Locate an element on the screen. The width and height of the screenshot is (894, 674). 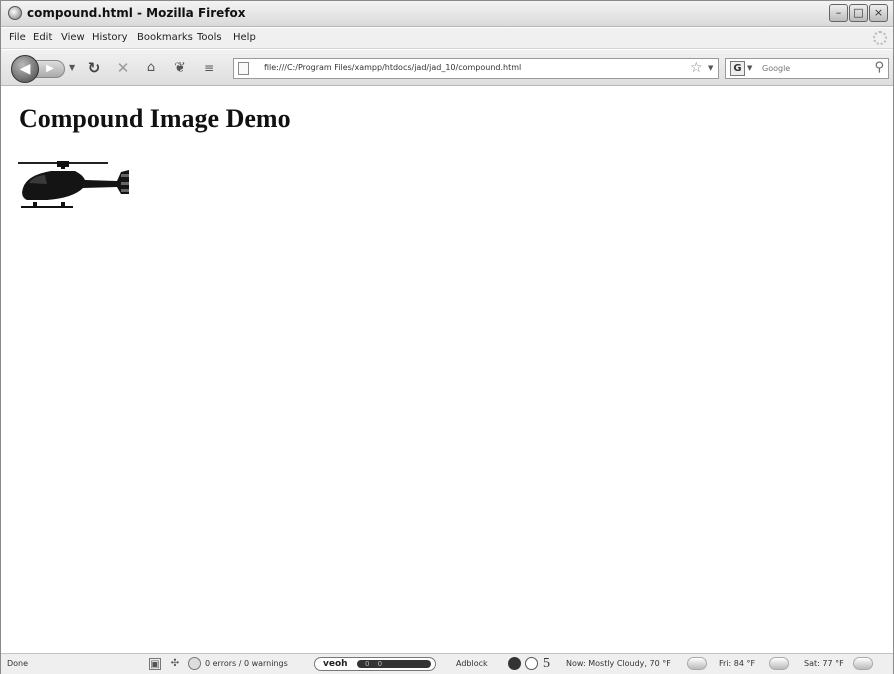
menu-help: Help is located at coordinates (244, 37).